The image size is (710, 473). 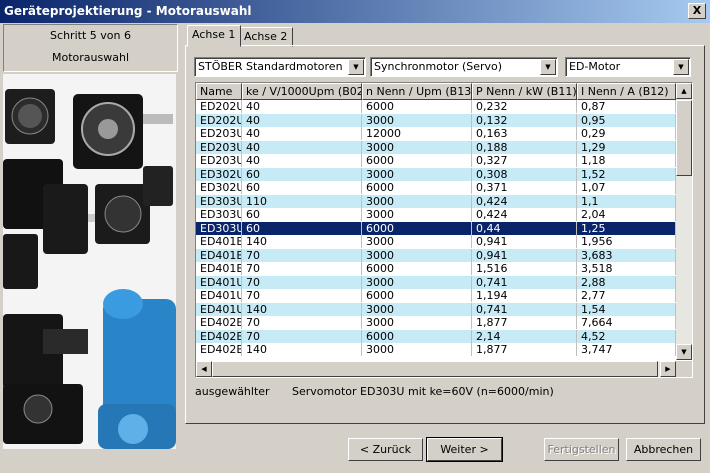 I want to click on tab-achse-1: Achse 1, so click(x=214, y=36).